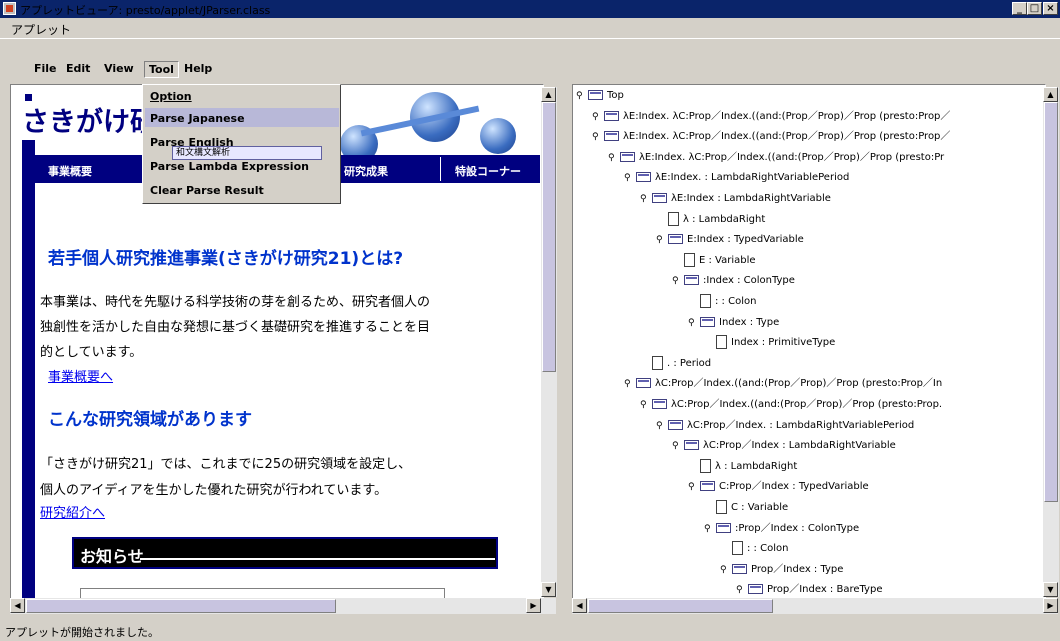 The image size is (1060, 641). Describe the element at coordinates (689, 363) in the screenshot. I see `tree-node-label: . : Period` at that location.